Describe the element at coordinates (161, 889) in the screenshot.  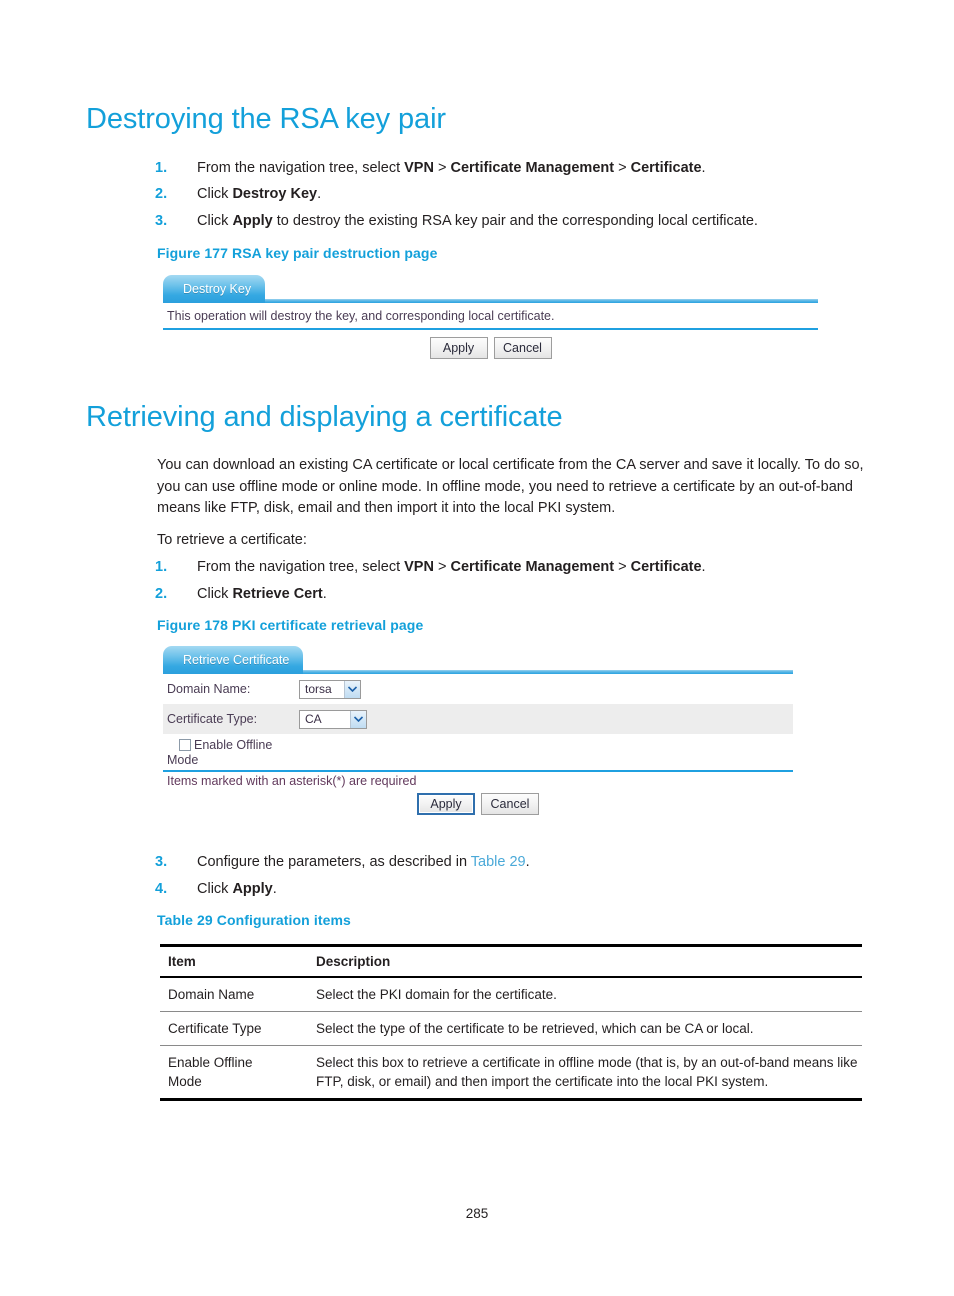
I see `step-number: 4.` at that location.